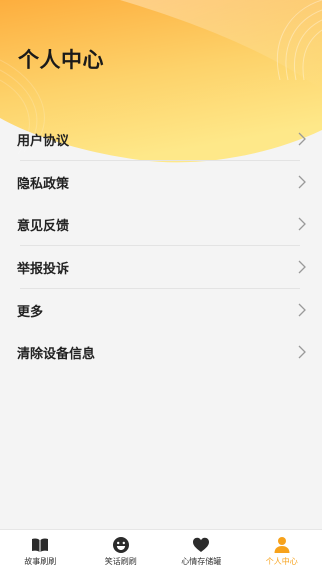  Describe the element at coordinates (282, 545) in the screenshot. I see `person-icon` at that location.